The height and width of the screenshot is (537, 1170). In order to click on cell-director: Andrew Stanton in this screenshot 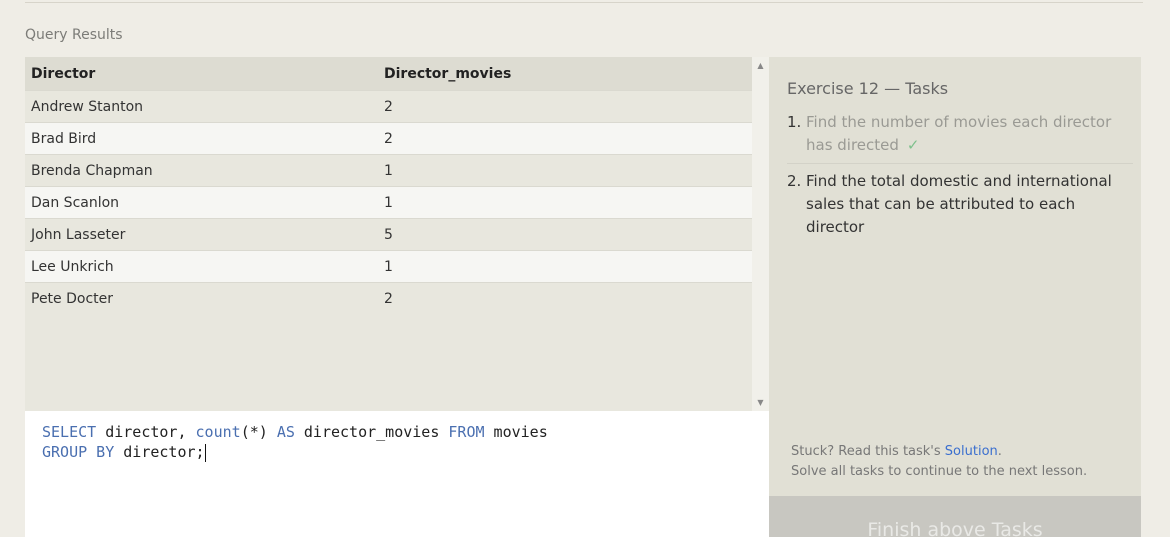, I will do `click(201, 106)`.